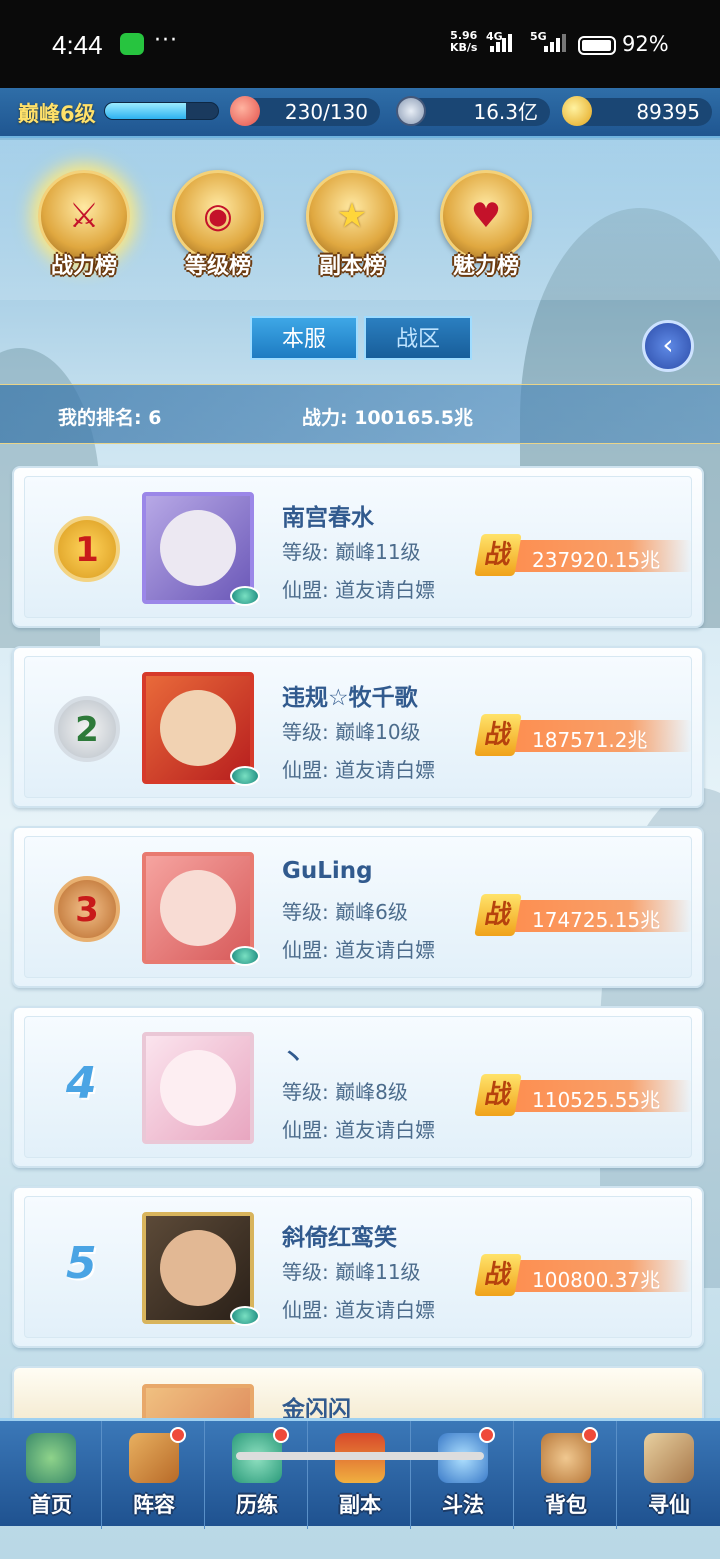 This screenshot has height=1559, width=720. I want to click on gold-medal-icon: 1, so click(87, 549).